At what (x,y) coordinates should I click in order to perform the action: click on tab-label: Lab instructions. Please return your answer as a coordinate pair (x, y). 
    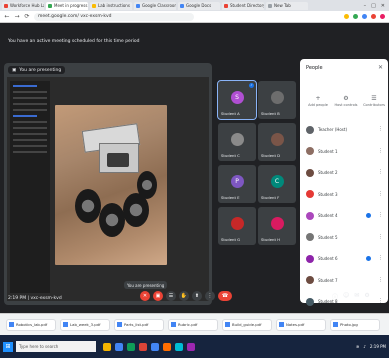
    Looking at the image, I should click on (114, 5).